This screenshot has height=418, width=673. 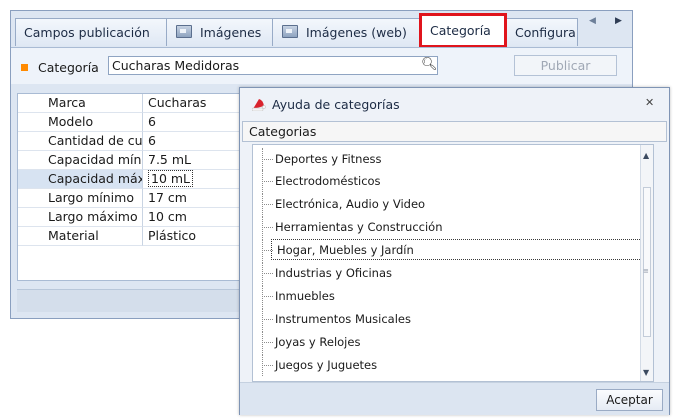 What do you see at coordinates (454, 398) in the screenshot?
I see `dialog-footer: Aceptar` at bounding box center [454, 398].